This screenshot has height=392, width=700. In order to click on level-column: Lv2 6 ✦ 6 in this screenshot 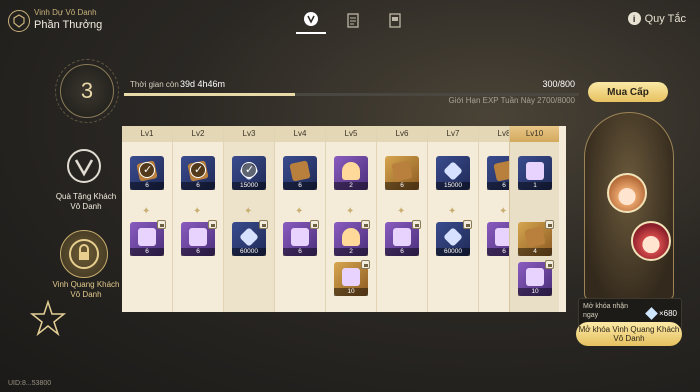, I will do `click(198, 219)`.